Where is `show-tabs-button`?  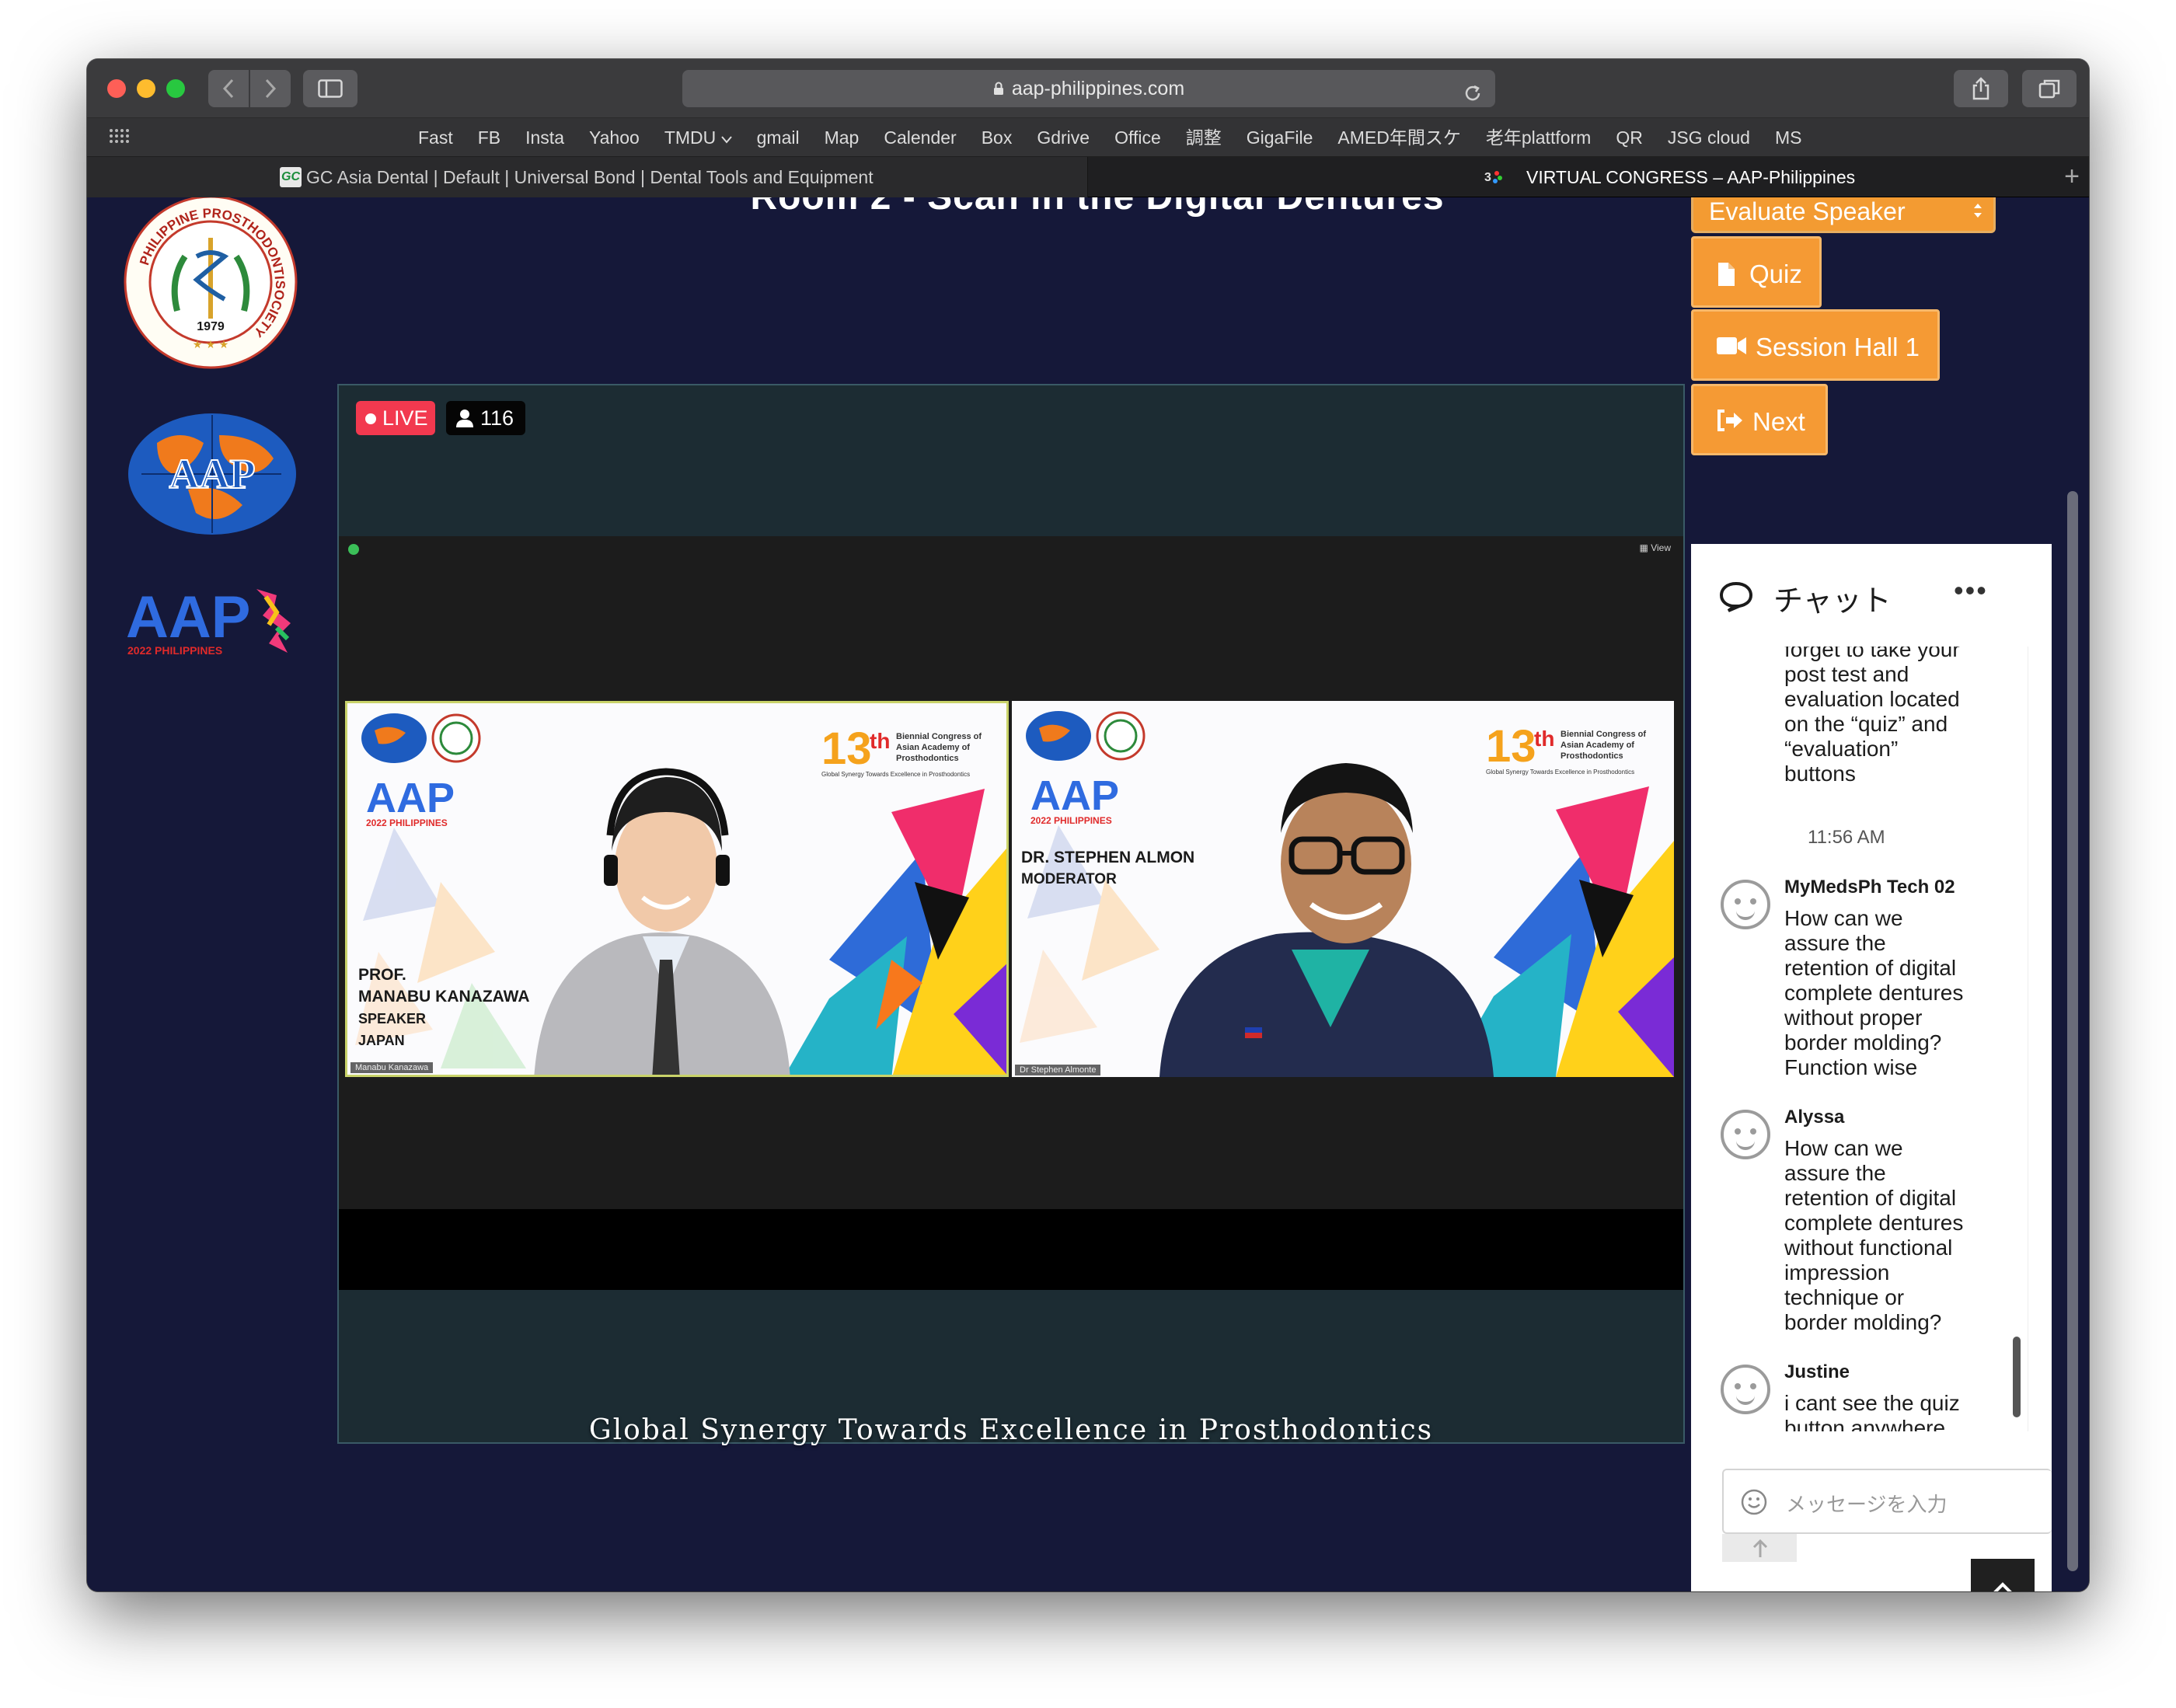 show-tabs-button is located at coordinates (2049, 88).